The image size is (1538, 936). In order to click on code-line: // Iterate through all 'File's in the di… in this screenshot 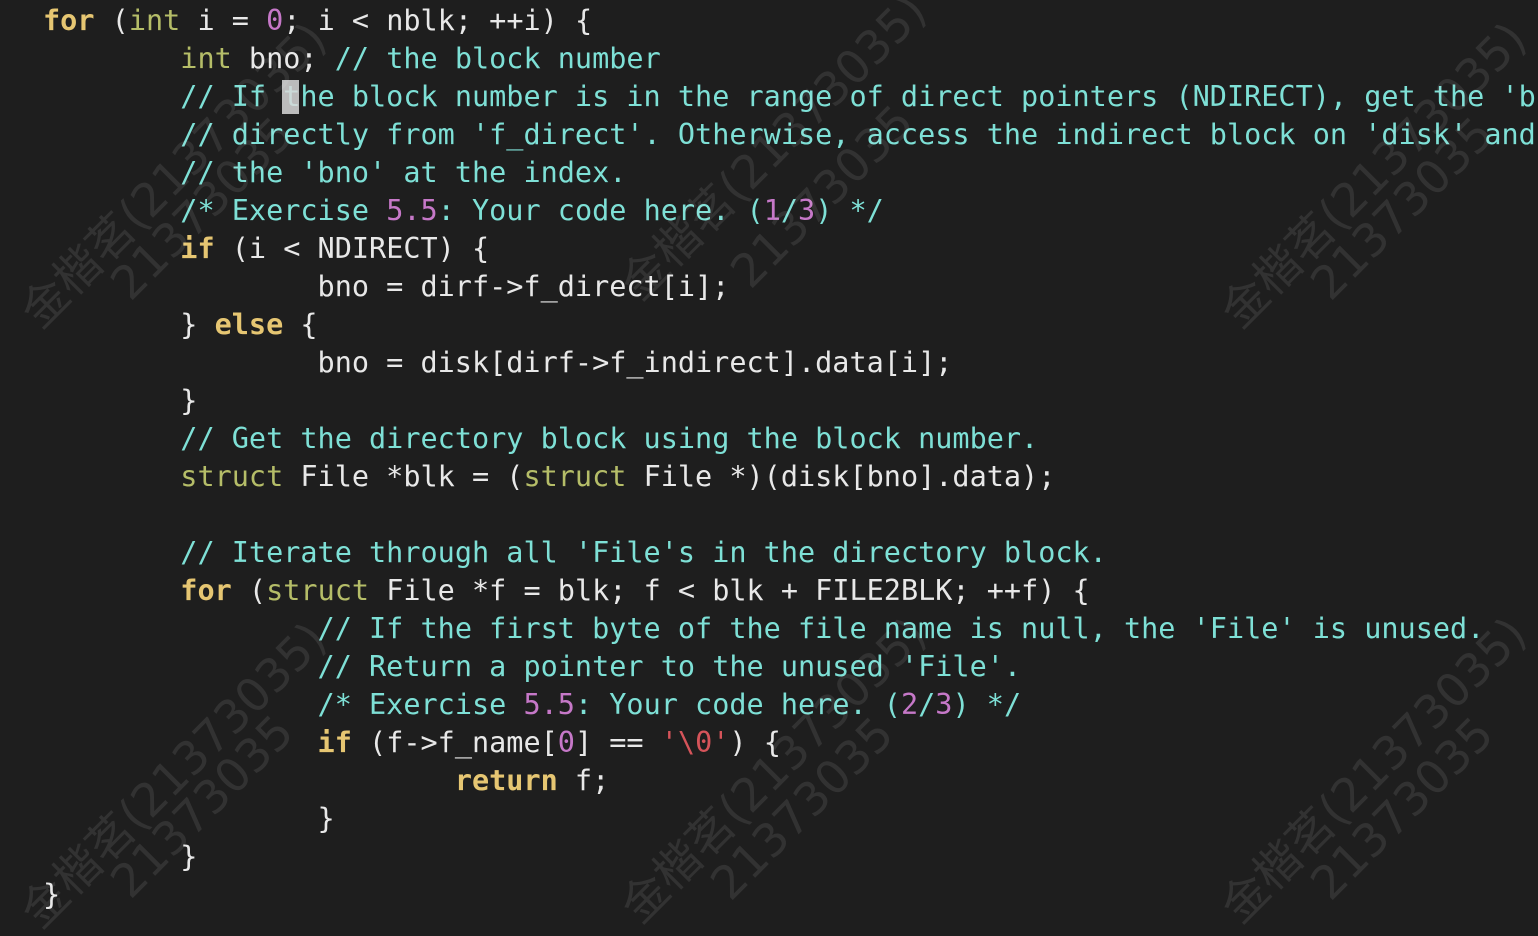, I will do `click(575, 553)`.